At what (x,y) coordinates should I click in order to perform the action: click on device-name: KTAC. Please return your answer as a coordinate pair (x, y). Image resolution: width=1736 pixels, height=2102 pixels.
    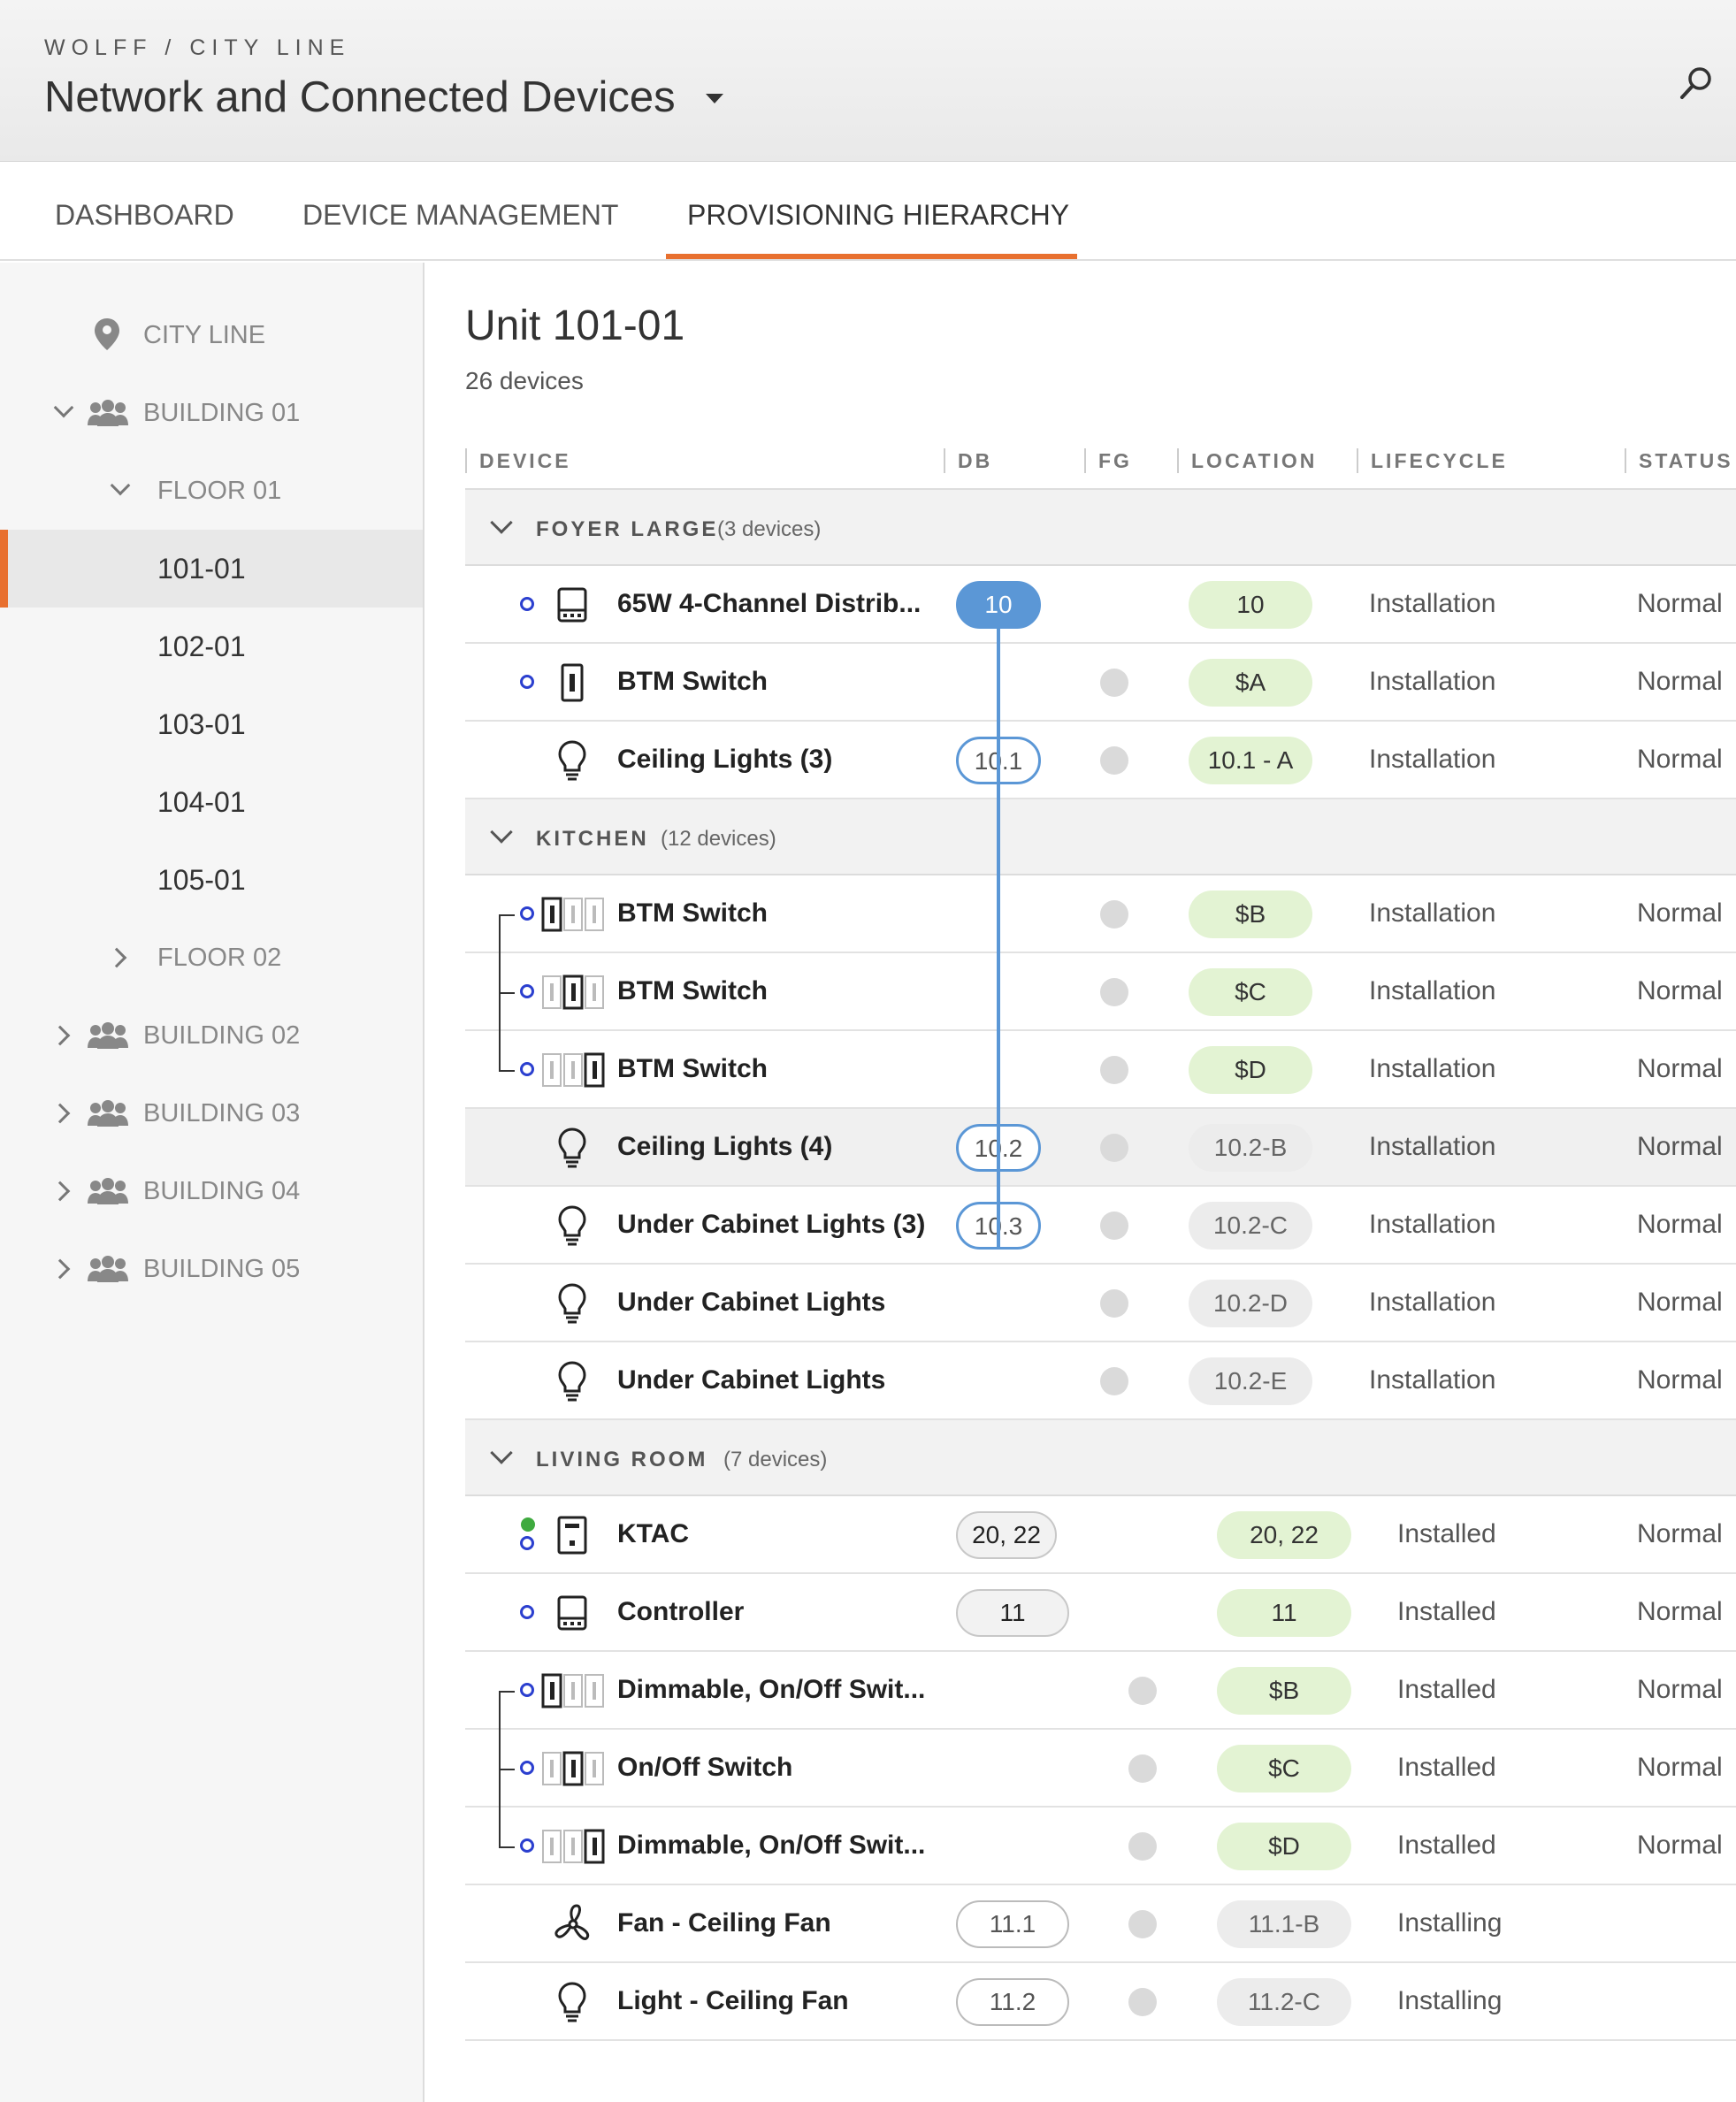
    Looking at the image, I should click on (653, 1533).